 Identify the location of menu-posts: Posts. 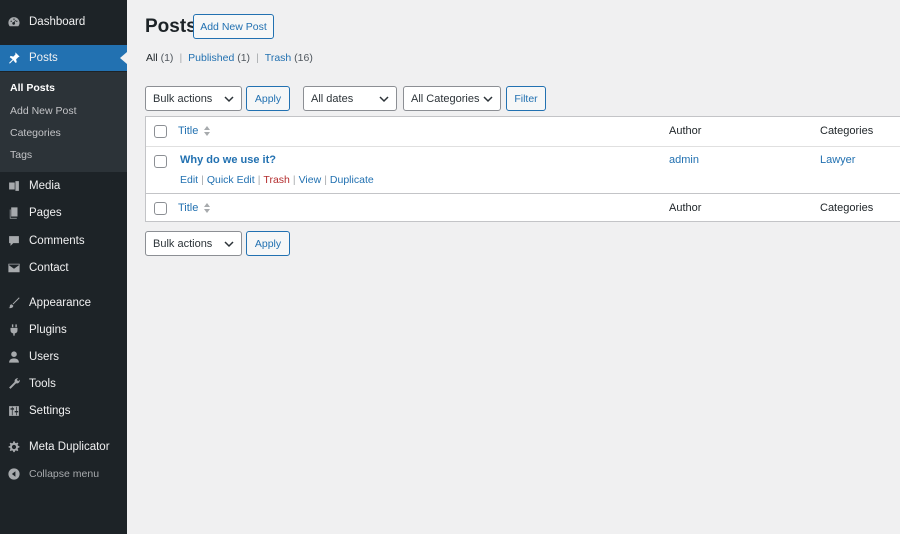
(63, 58).